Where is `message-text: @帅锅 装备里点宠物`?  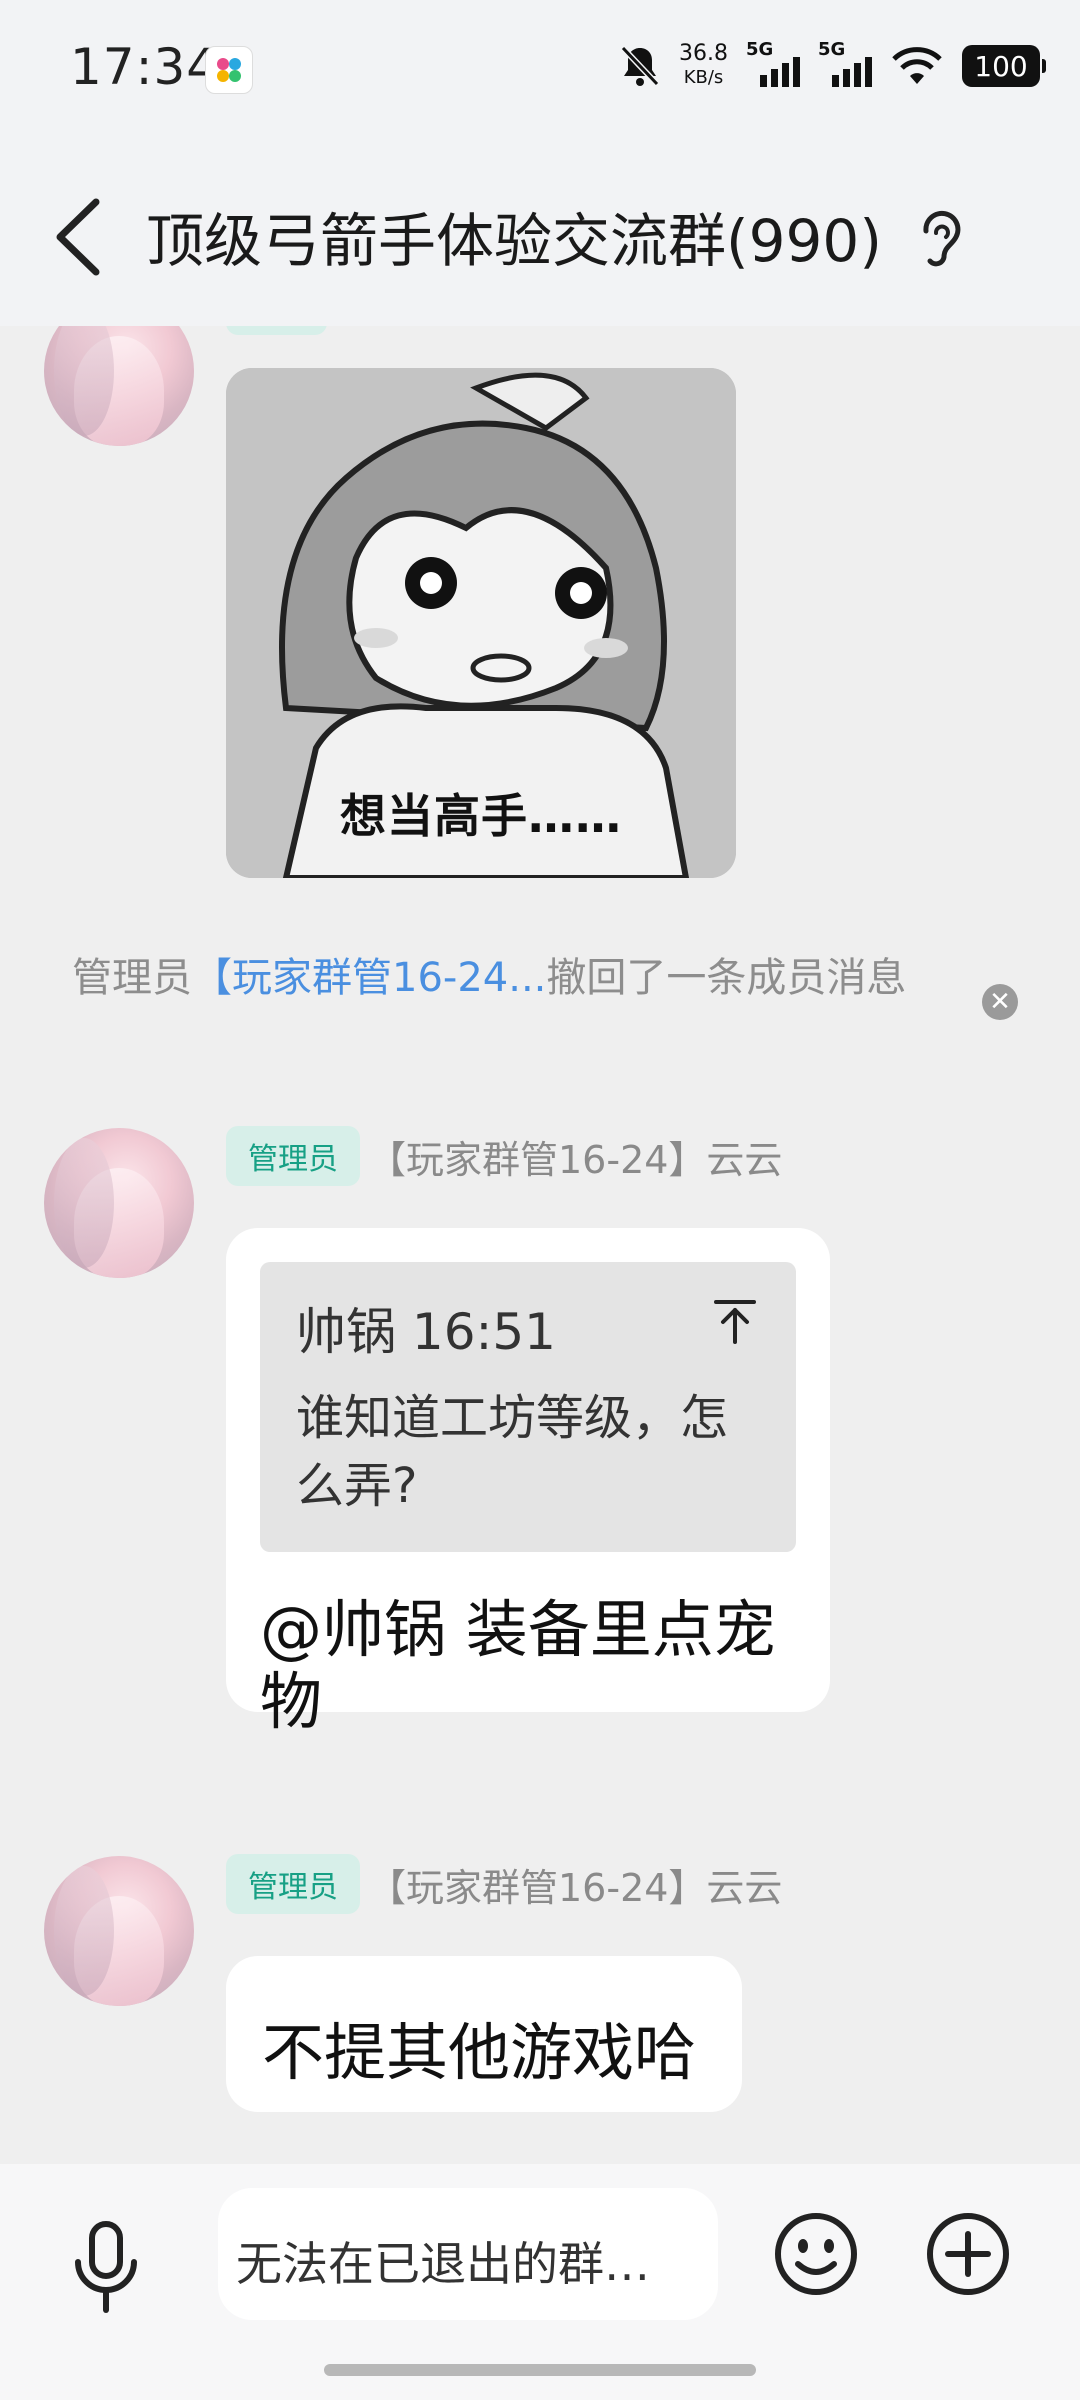 message-text: @帅锅 装备里点宠物 is located at coordinates (518, 1665).